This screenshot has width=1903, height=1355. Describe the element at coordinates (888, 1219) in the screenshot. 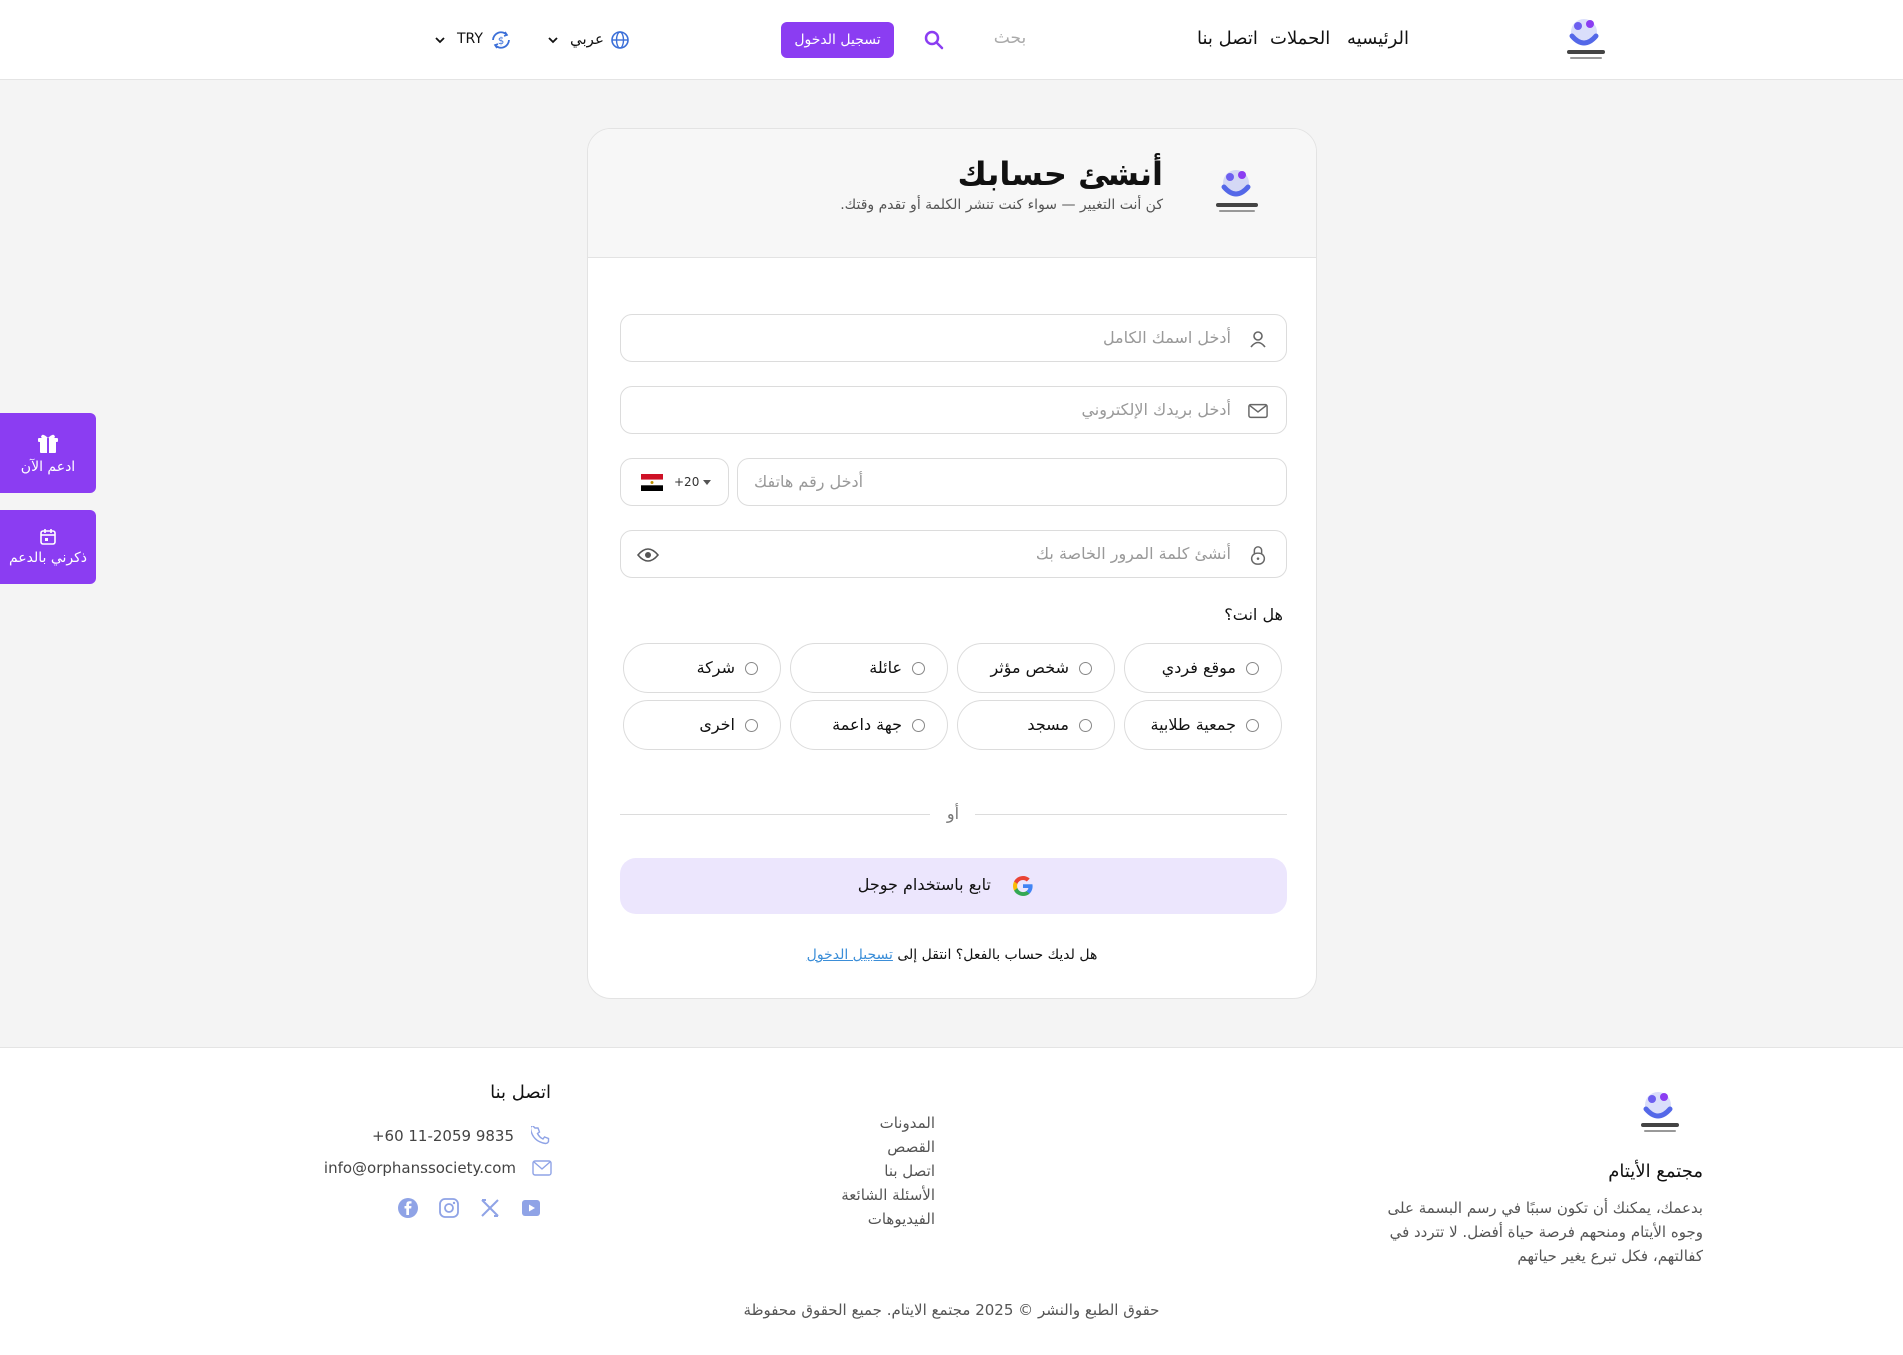

I see `footer-link-videos: الفيديوهات` at that location.